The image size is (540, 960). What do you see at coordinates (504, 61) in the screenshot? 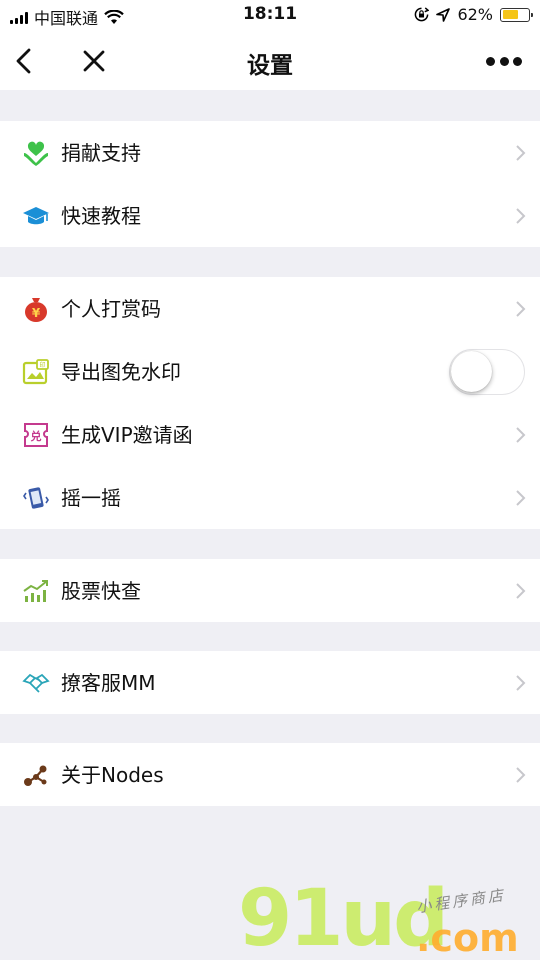
I see `more-dots-icon` at bounding box center [504, 61].